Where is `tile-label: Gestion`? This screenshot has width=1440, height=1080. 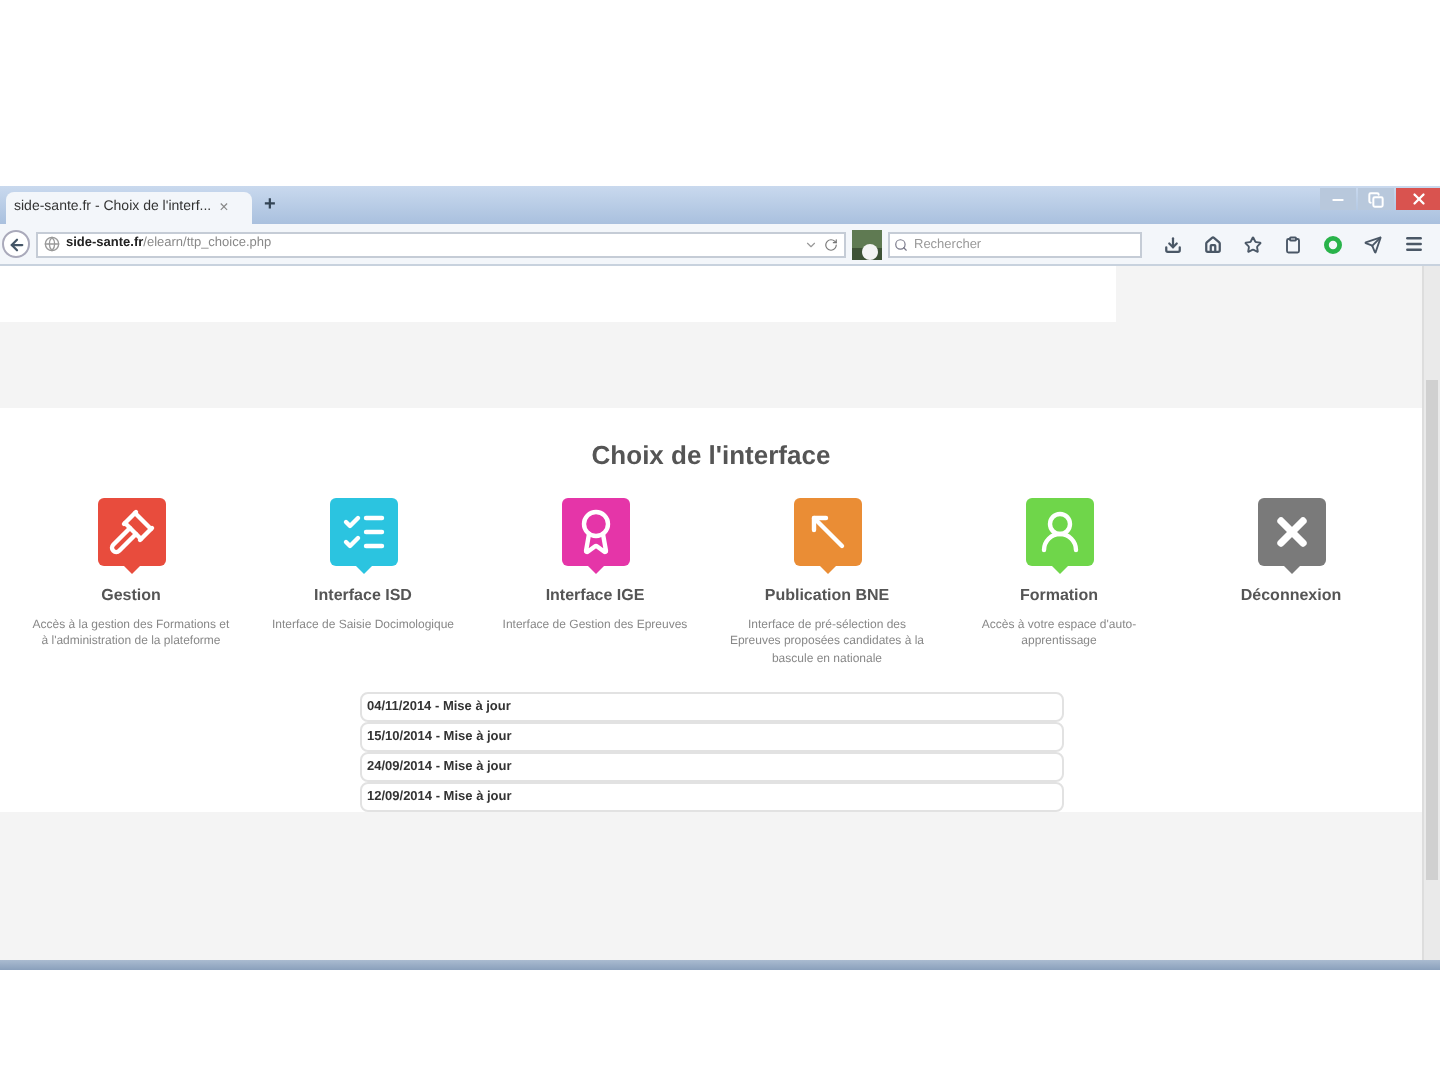 tile-label: Gestion is located at coordinates (131, 595).